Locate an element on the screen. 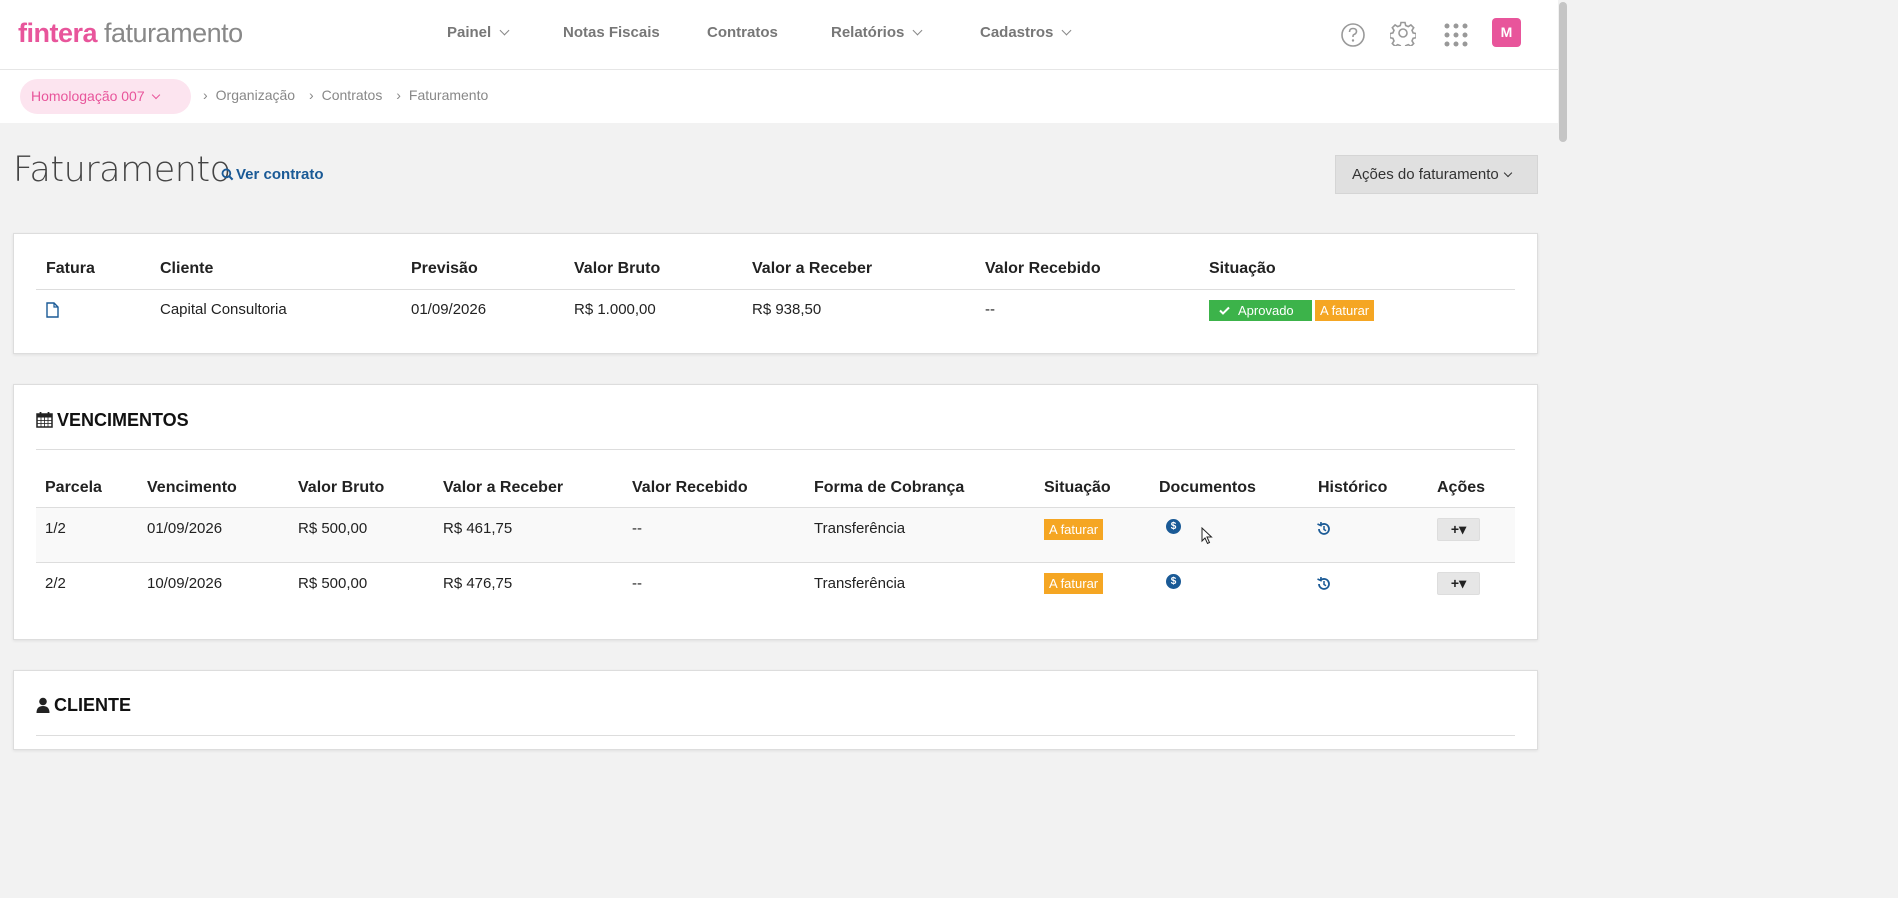  vencimentos-title: VENCIMENTOS is located at coordinates (112, 420).